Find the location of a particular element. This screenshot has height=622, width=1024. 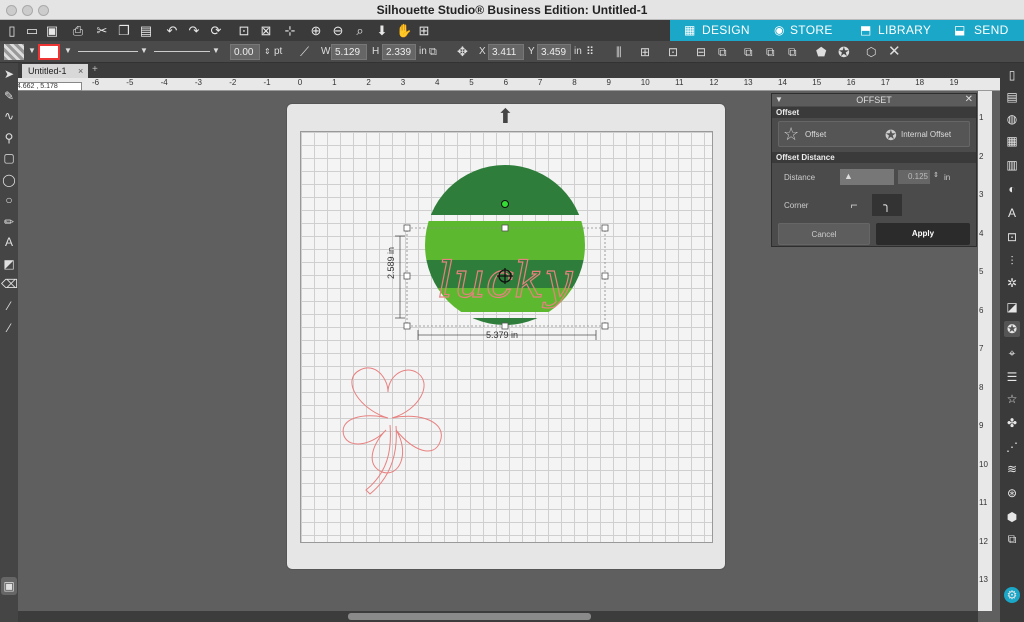

edit-points-icon: ⊹ is located at coordinates (290, 31).